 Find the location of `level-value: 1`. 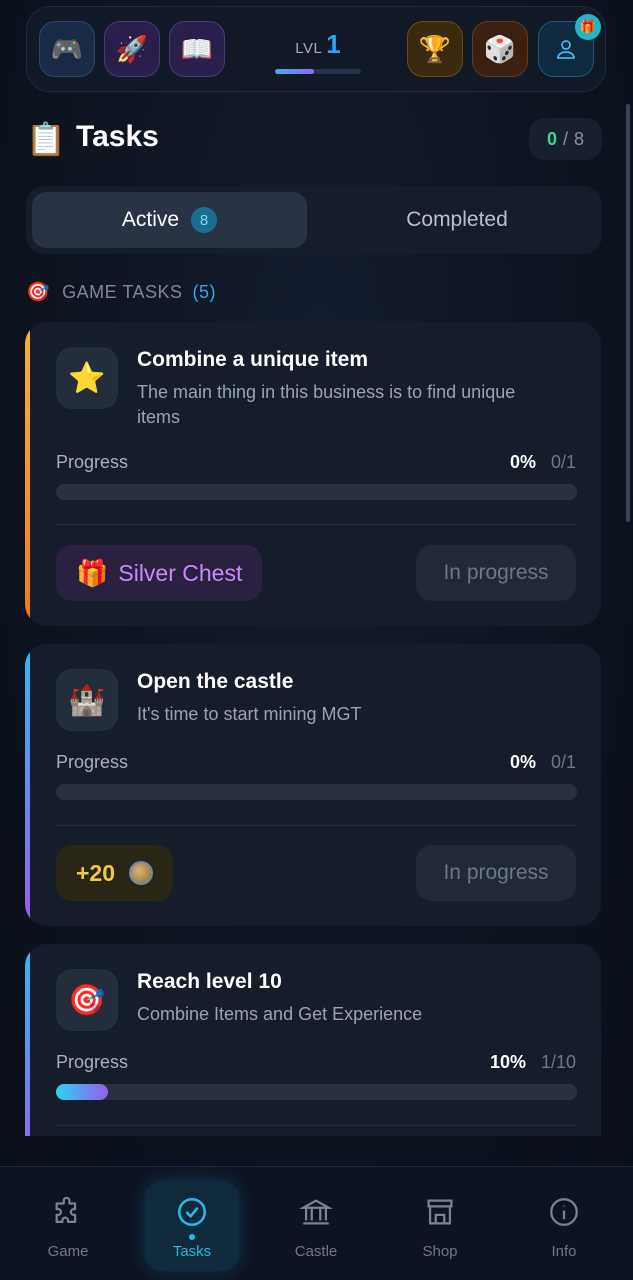

level-value: 1 is located at coordinates (333, 44).